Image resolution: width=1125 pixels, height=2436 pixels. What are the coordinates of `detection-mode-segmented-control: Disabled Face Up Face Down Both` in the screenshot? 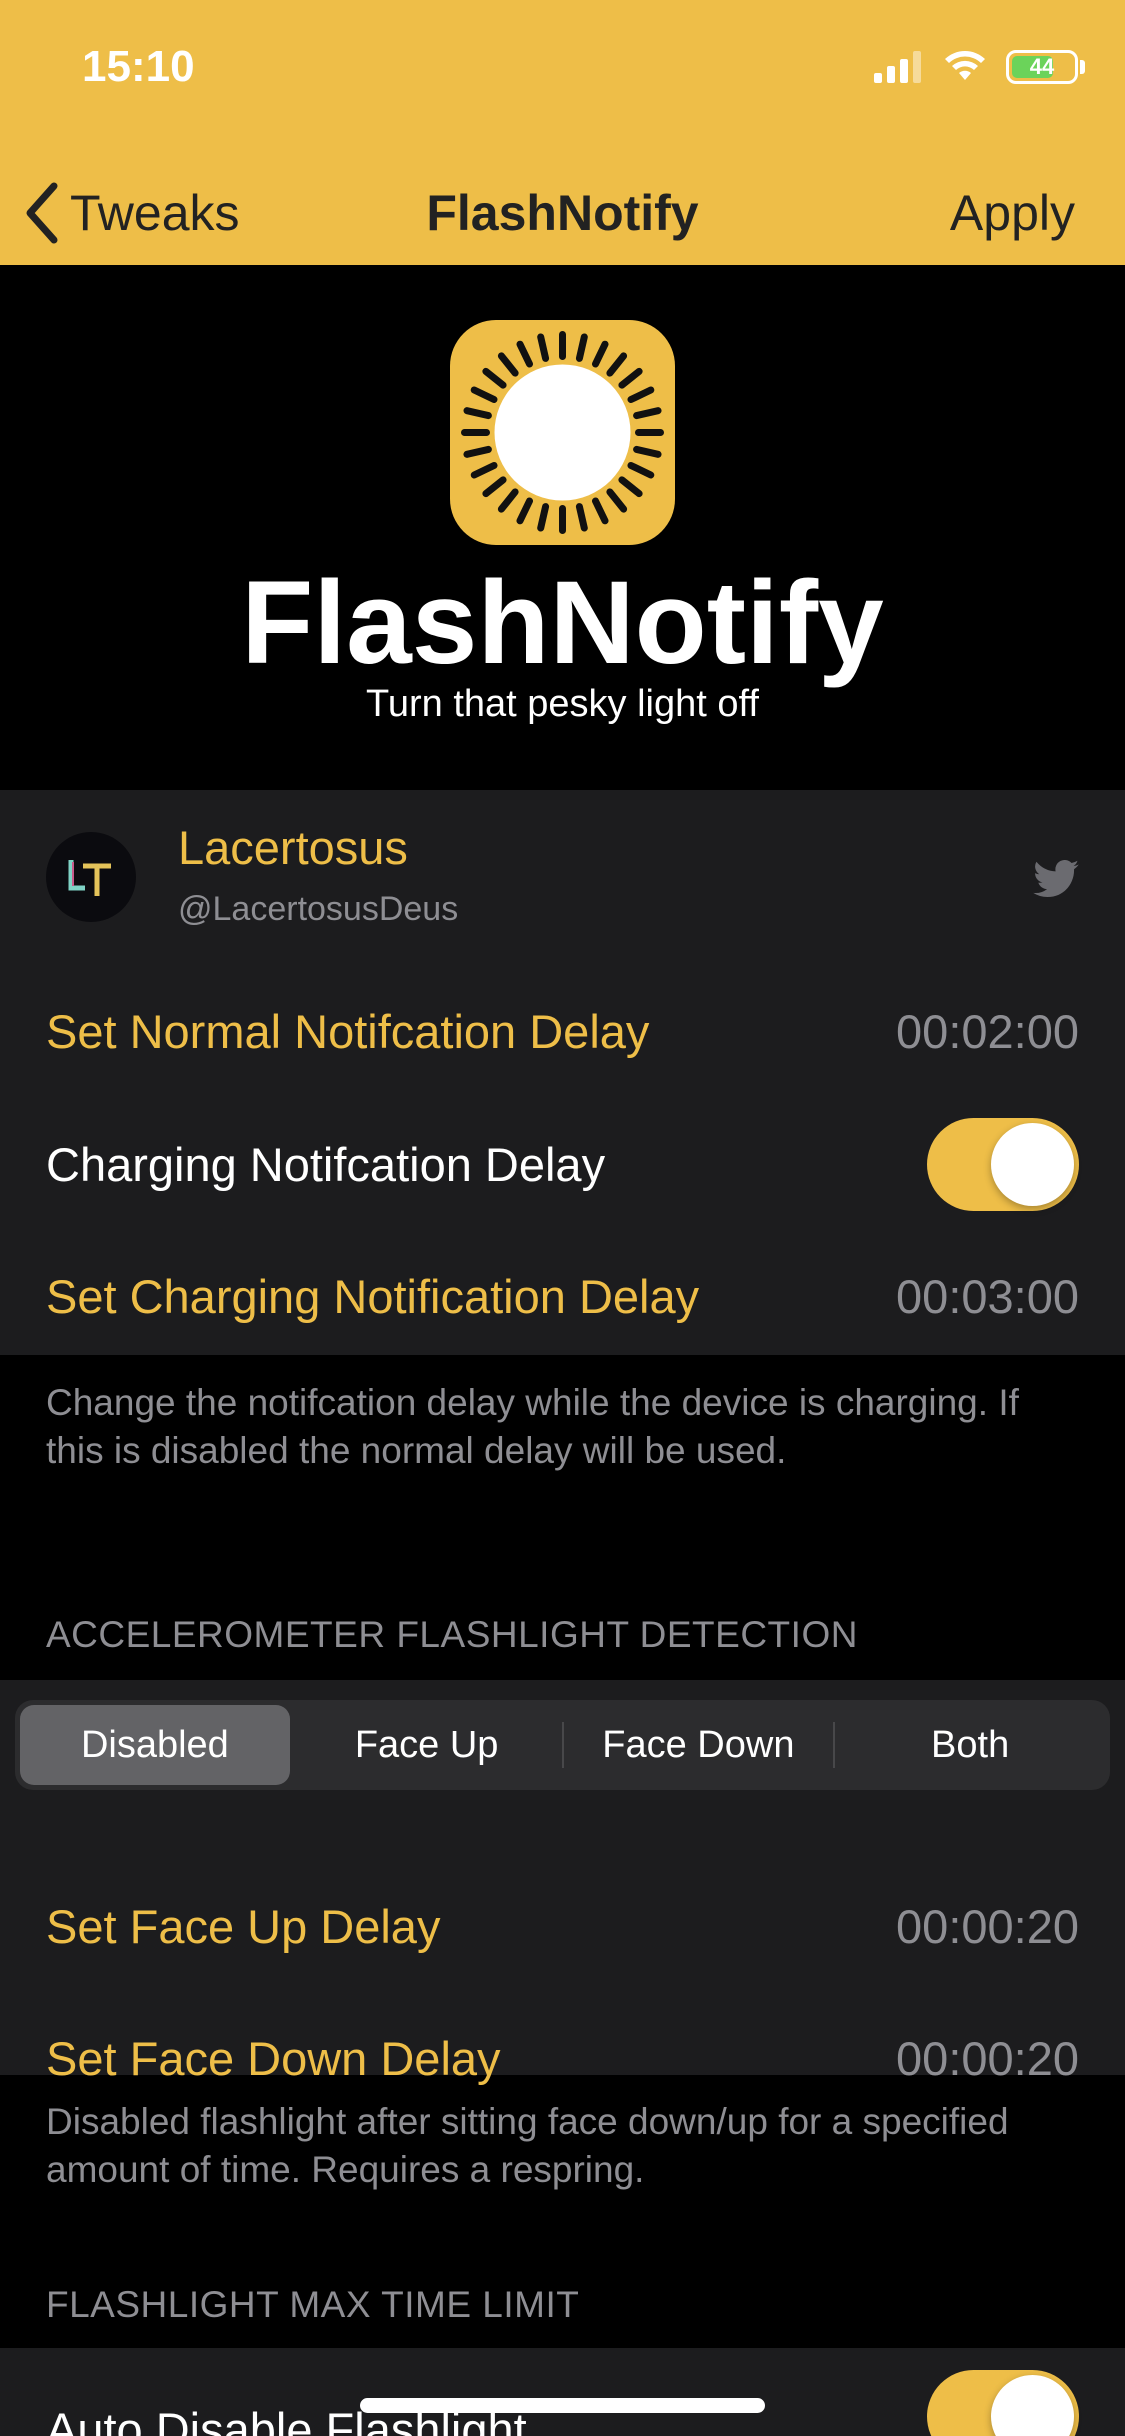 It's located at (562, 1745).